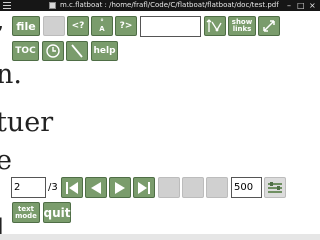 Image resolution: width=320 pixels, height=240 pixels. I want to click on minimize-button: –, so click(289, 5).